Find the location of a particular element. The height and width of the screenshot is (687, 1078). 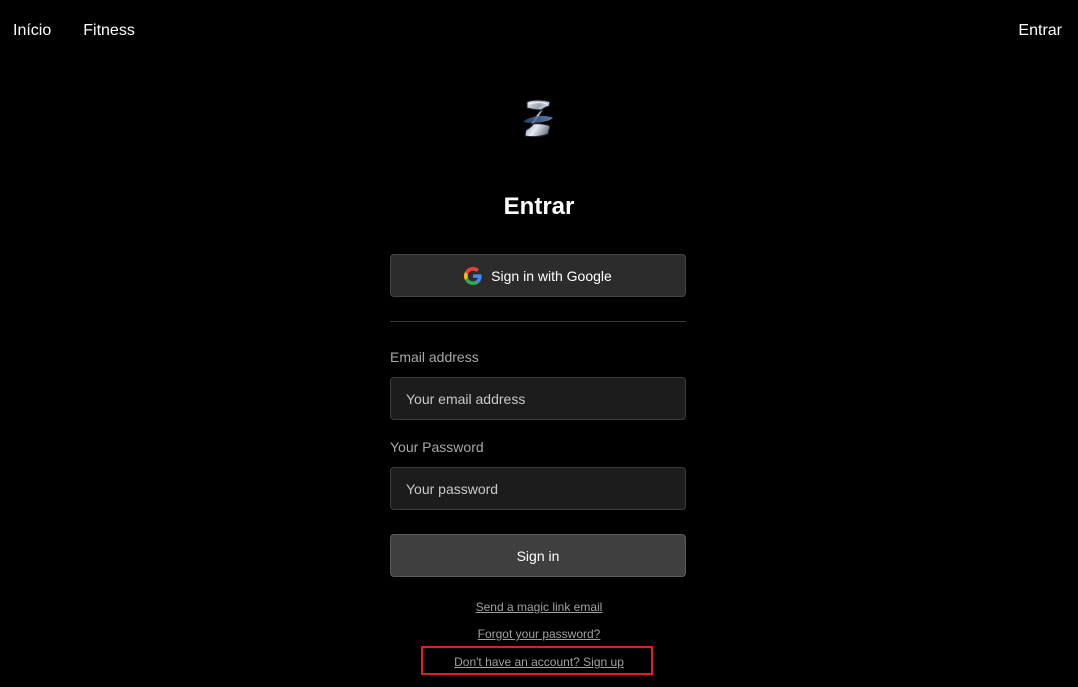

sign-up-link: Don't have an account? Sign up is located at coordinates (539, 662).